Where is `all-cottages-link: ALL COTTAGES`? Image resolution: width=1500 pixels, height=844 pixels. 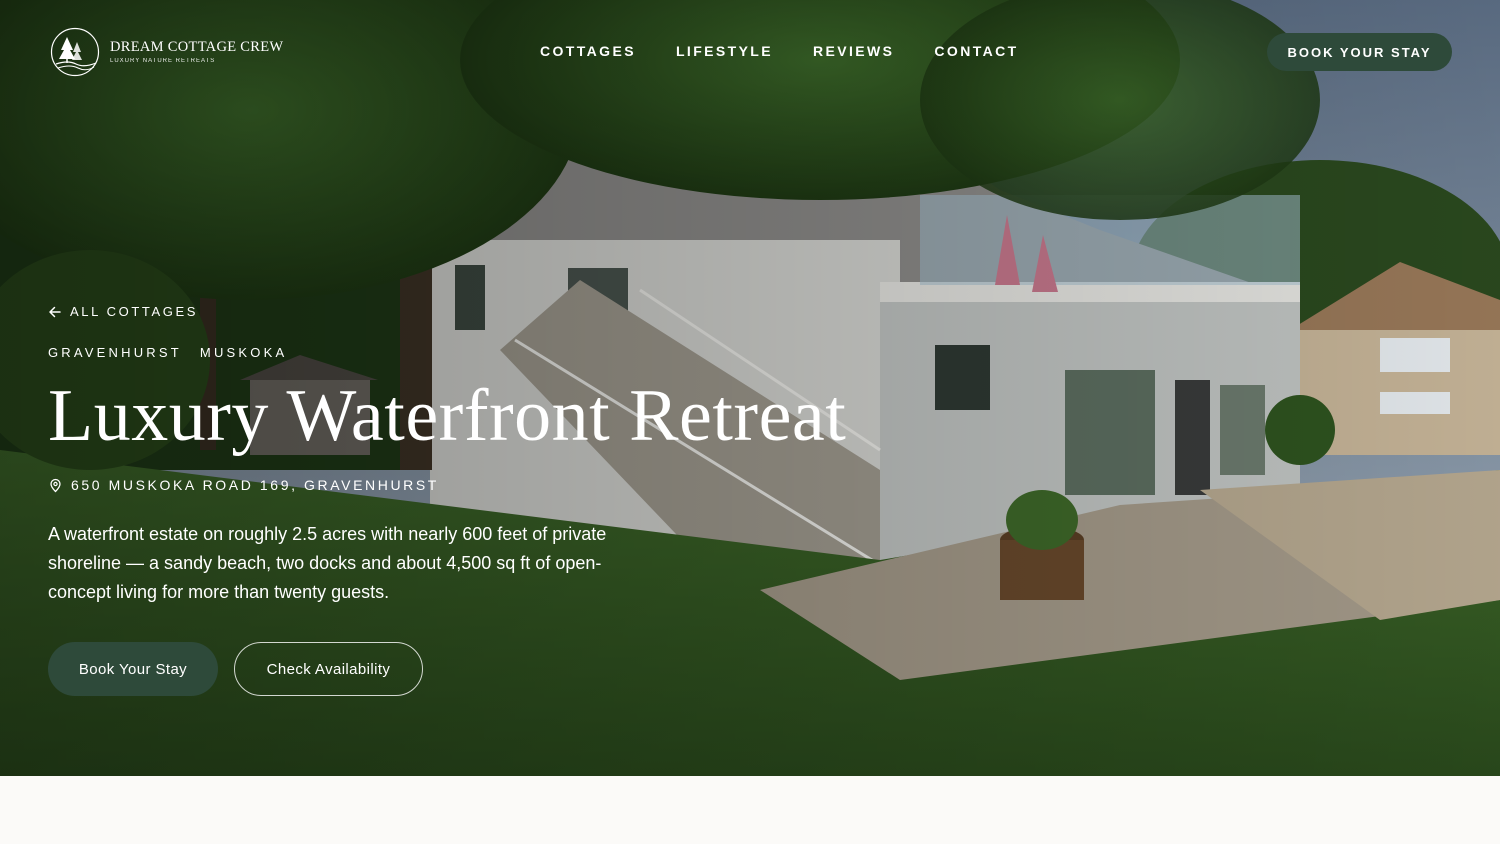 all-cottages-link: ALL COTTAGES is located at coordinates (123, 311).